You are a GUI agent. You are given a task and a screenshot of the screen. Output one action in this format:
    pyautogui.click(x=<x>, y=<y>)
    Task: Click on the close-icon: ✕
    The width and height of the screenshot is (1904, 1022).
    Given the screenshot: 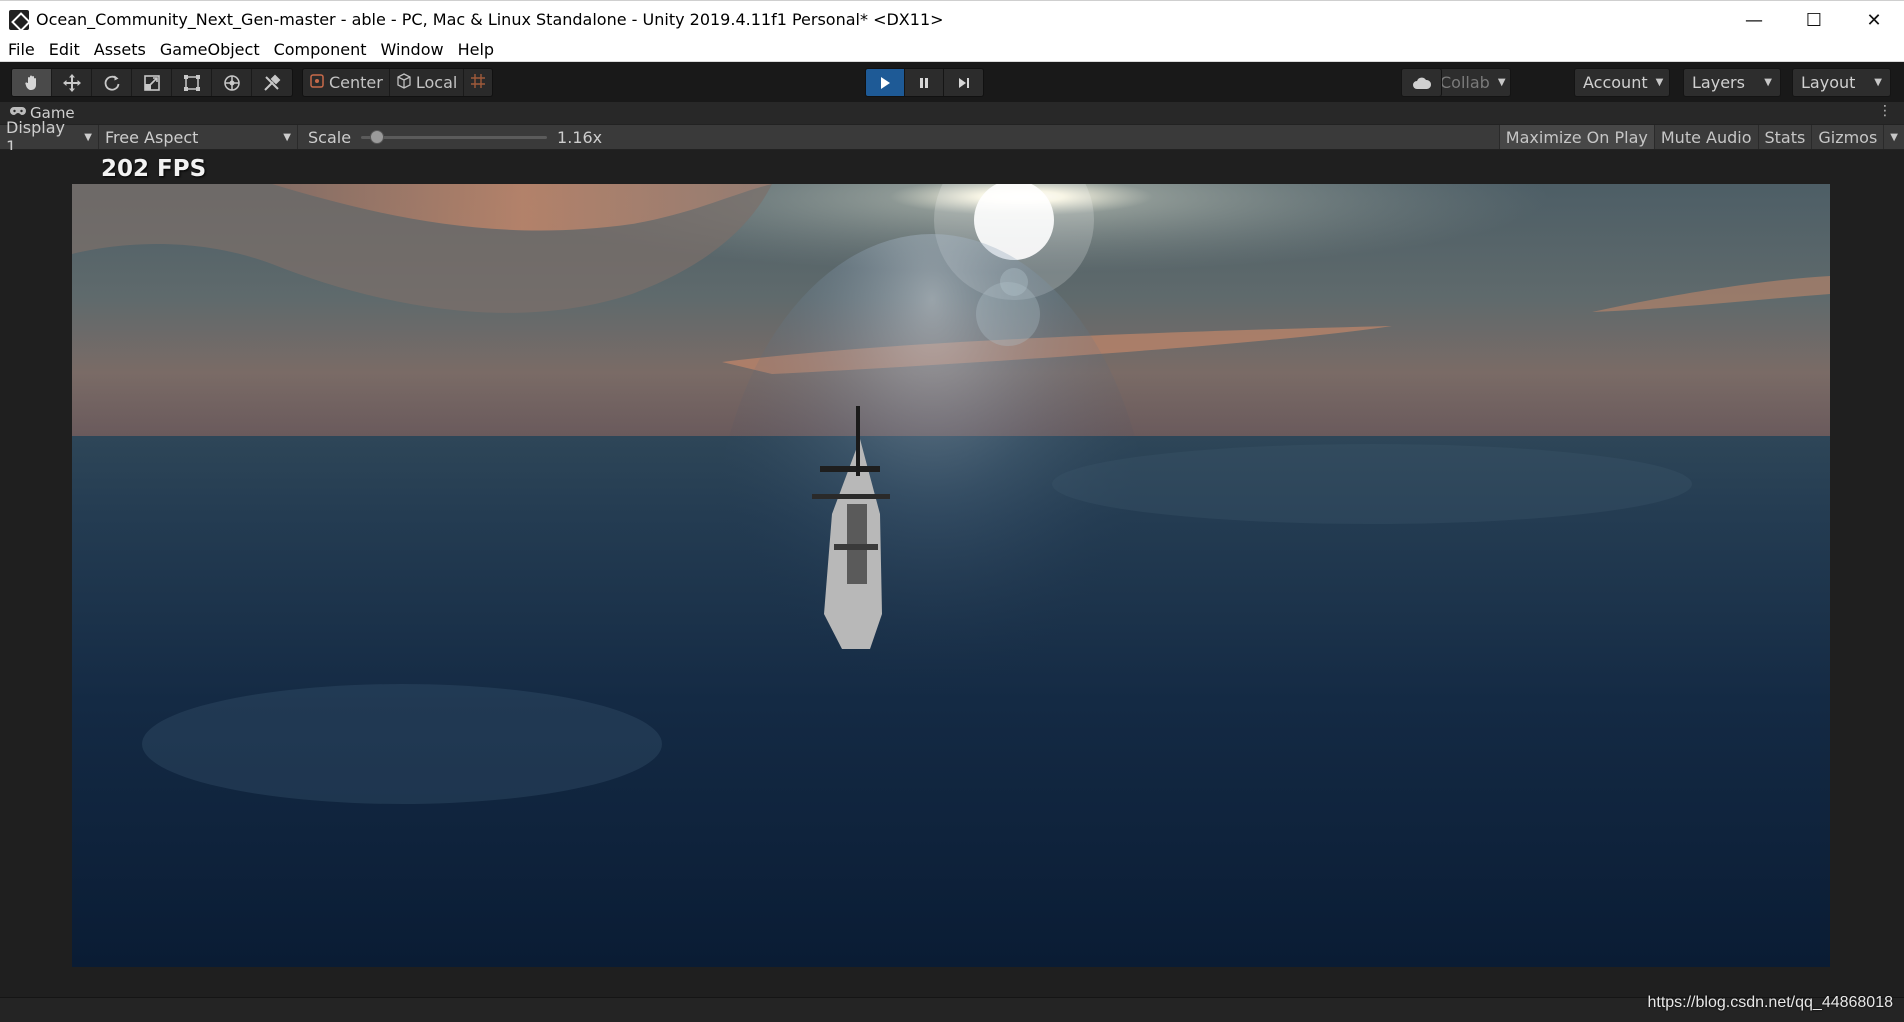 What is the action you would take?
    pyautogui.click(x=1874, y=20)
    